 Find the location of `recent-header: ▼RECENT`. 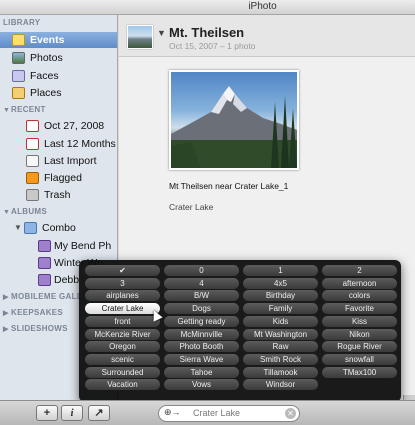

recent-header: ▼RECENT is located at coordinates (24, 109).